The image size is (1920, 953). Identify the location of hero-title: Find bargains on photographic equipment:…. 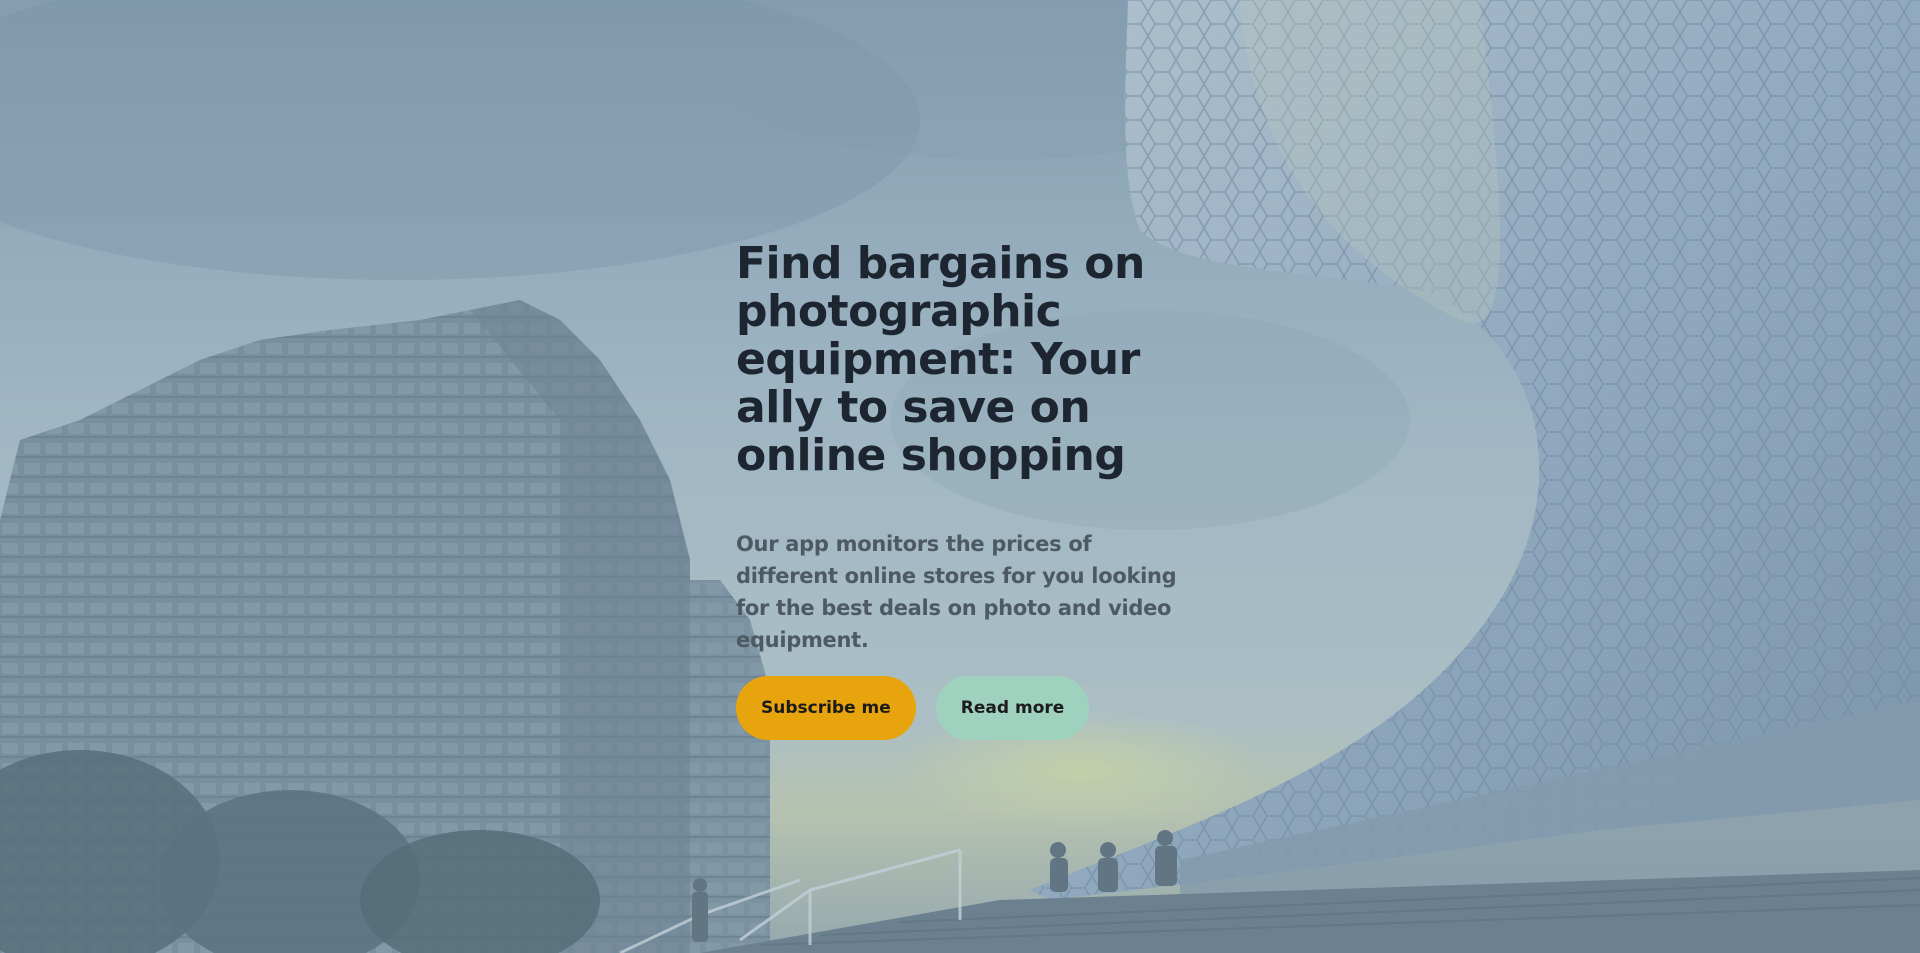
(940, 359).